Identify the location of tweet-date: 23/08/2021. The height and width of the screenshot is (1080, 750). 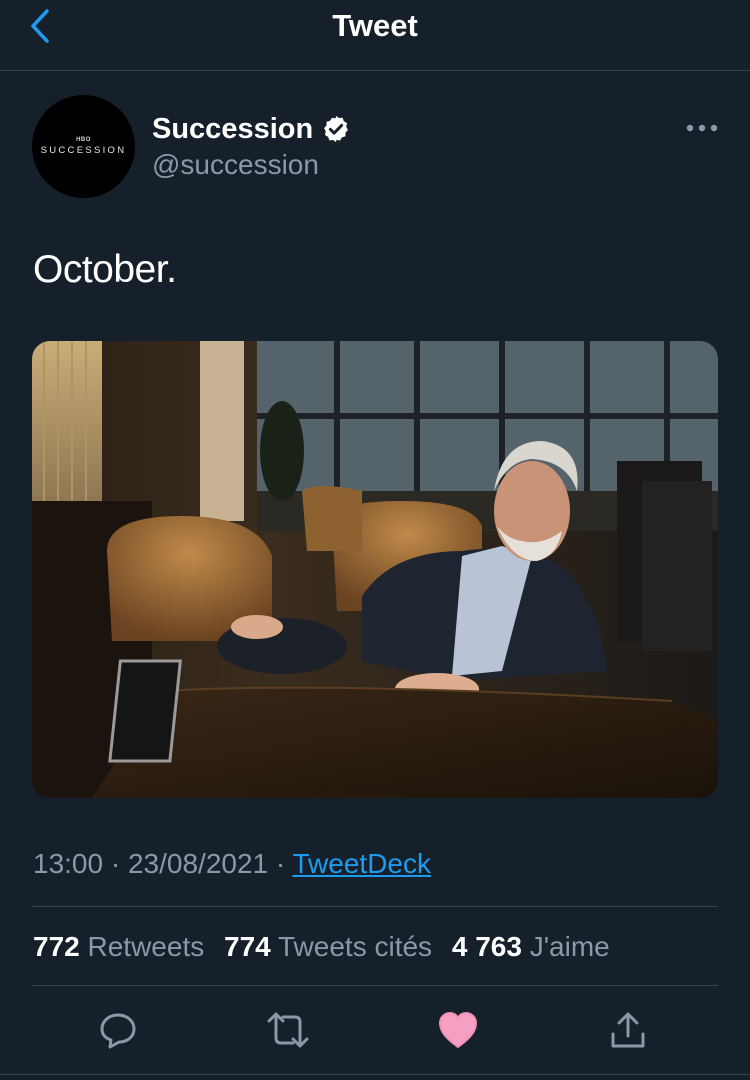
(198, 863).